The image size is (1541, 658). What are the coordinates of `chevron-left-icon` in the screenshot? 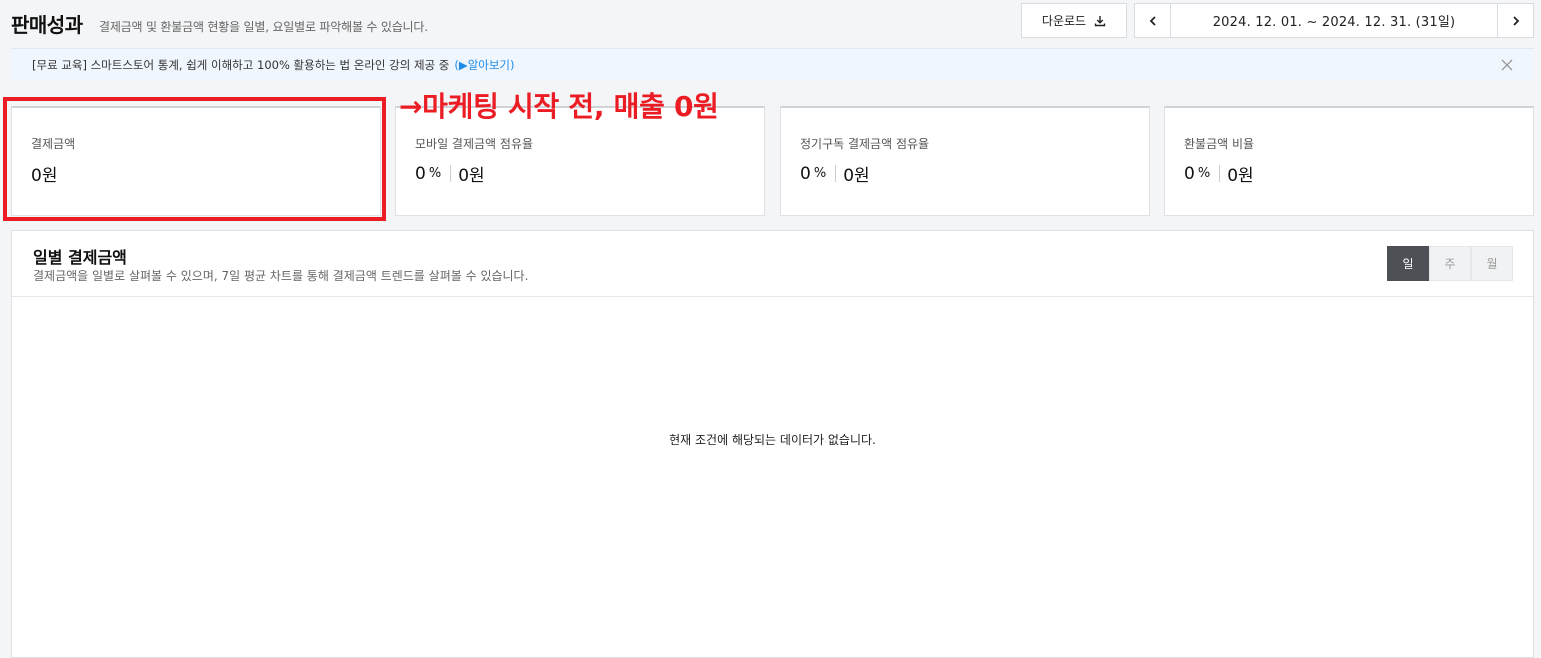 It's located at (1152, 20).